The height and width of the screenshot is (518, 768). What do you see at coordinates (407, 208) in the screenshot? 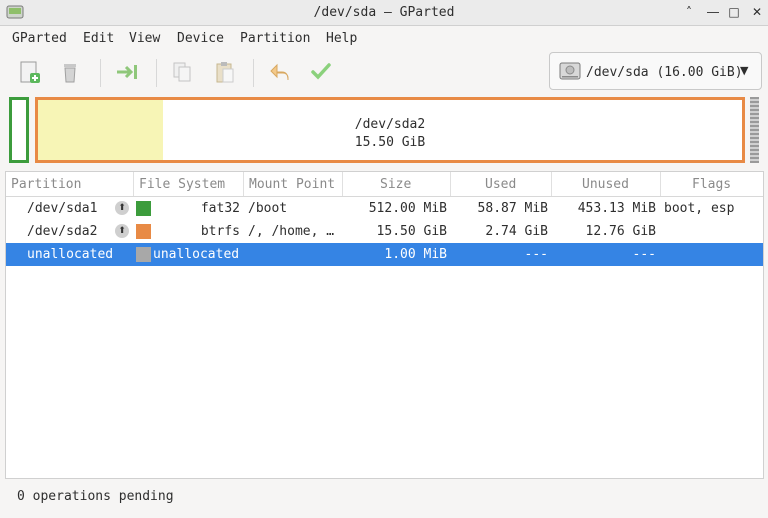
I see `cell-size: 512.00 MiB` at bounding box center [407, 208].